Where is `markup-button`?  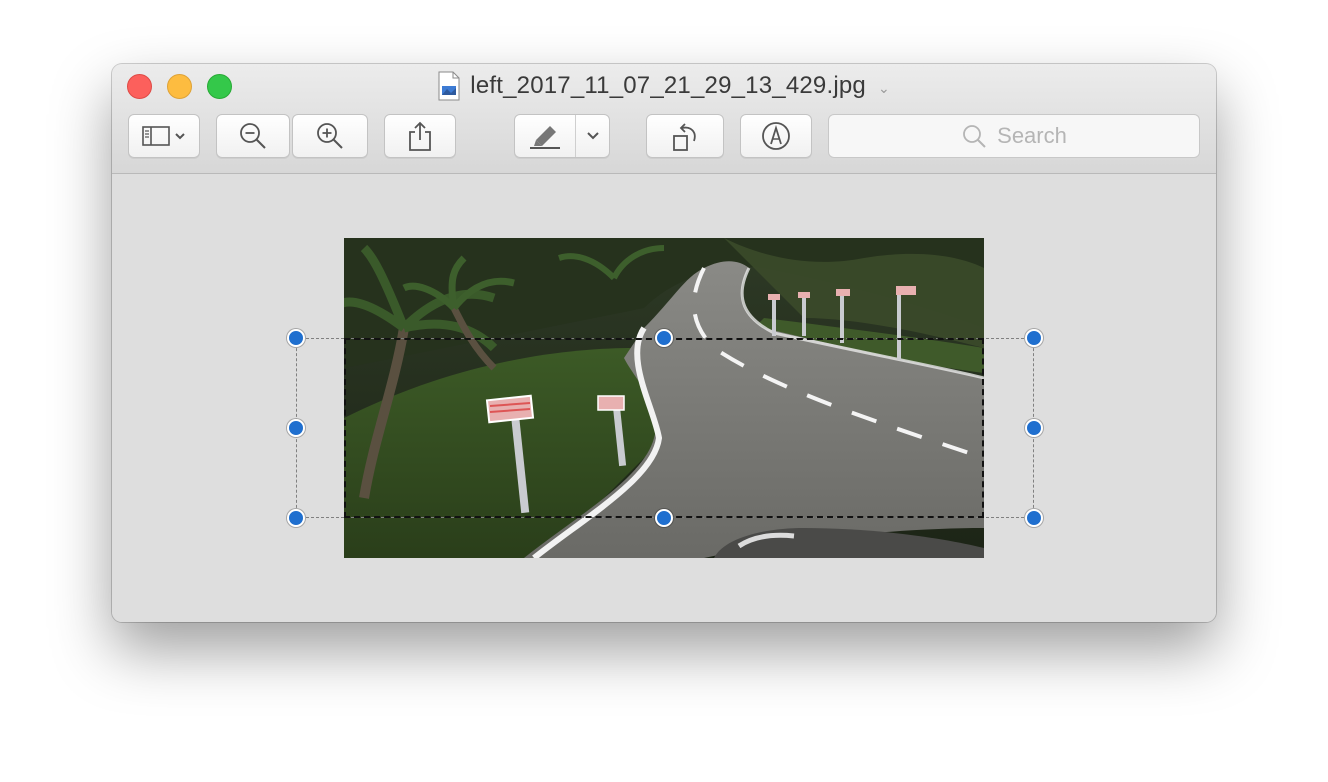 markup-button is located at coordinates (776, 136).